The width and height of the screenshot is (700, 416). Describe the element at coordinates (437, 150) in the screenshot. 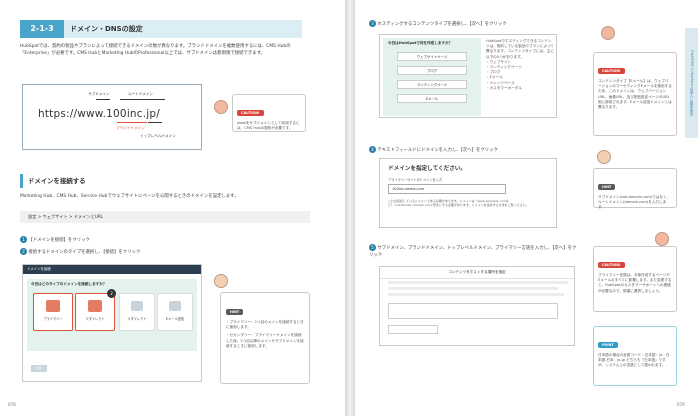

I see `step-4-text: テキストフィールドにドメインを入力し、【次へ】をクリック` at that location.